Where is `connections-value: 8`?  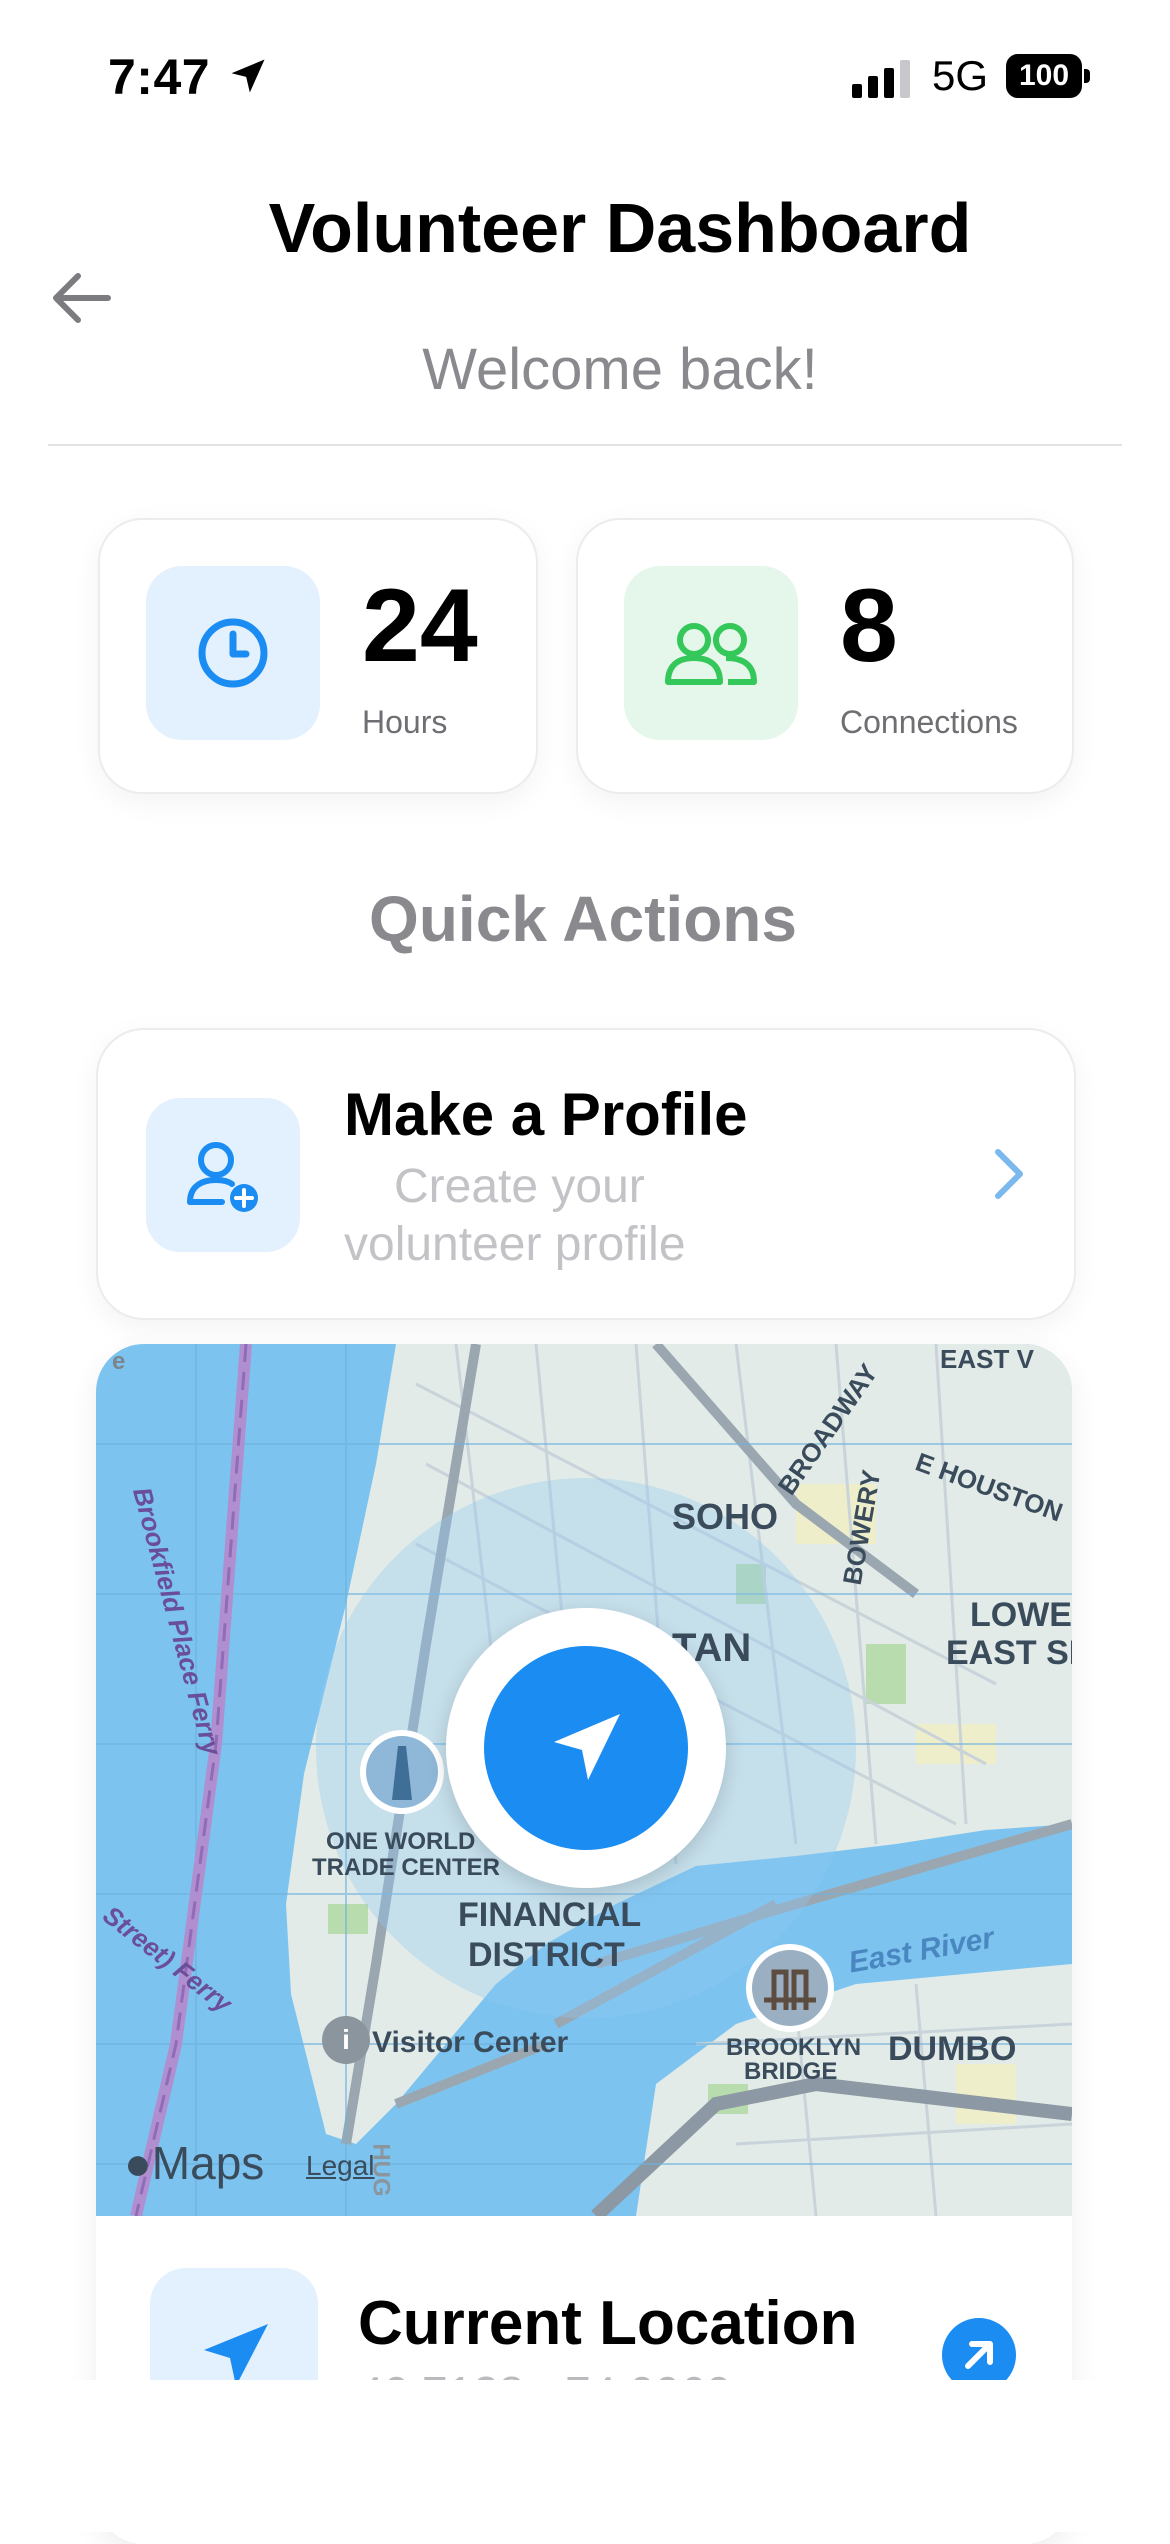
connections-value: 8 is located at coordinates (869, 626).